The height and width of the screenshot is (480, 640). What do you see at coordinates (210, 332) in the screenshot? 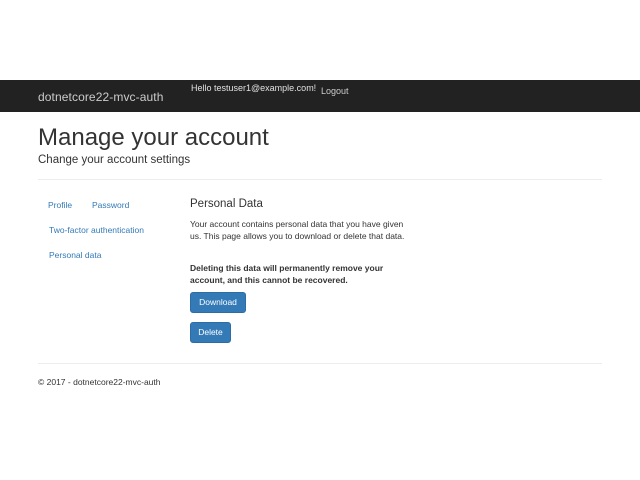
I see `delete-button: Delete` at bounding box center [210, 332].